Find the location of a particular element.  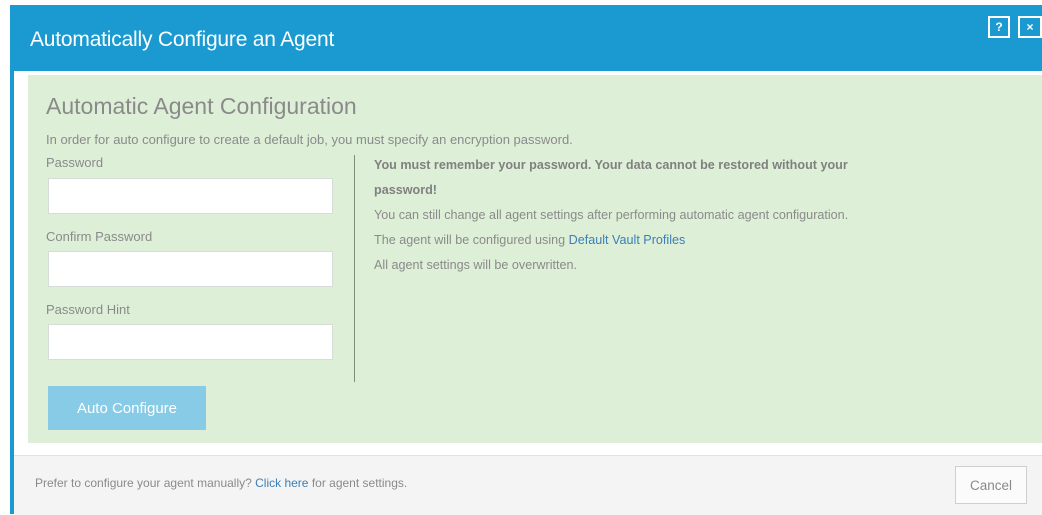

overwrite-note: All agent settings will be overwritten. is located at coordinates (475, 265).